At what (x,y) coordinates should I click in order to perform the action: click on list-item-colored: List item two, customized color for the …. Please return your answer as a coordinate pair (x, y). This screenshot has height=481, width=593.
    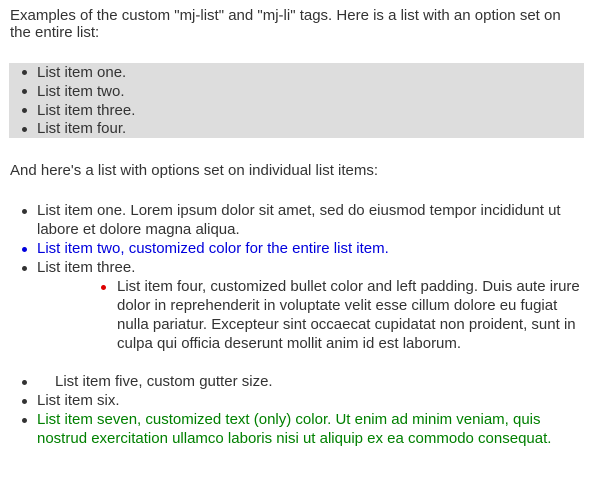
    Looking at the image, I should click on (213, 248).